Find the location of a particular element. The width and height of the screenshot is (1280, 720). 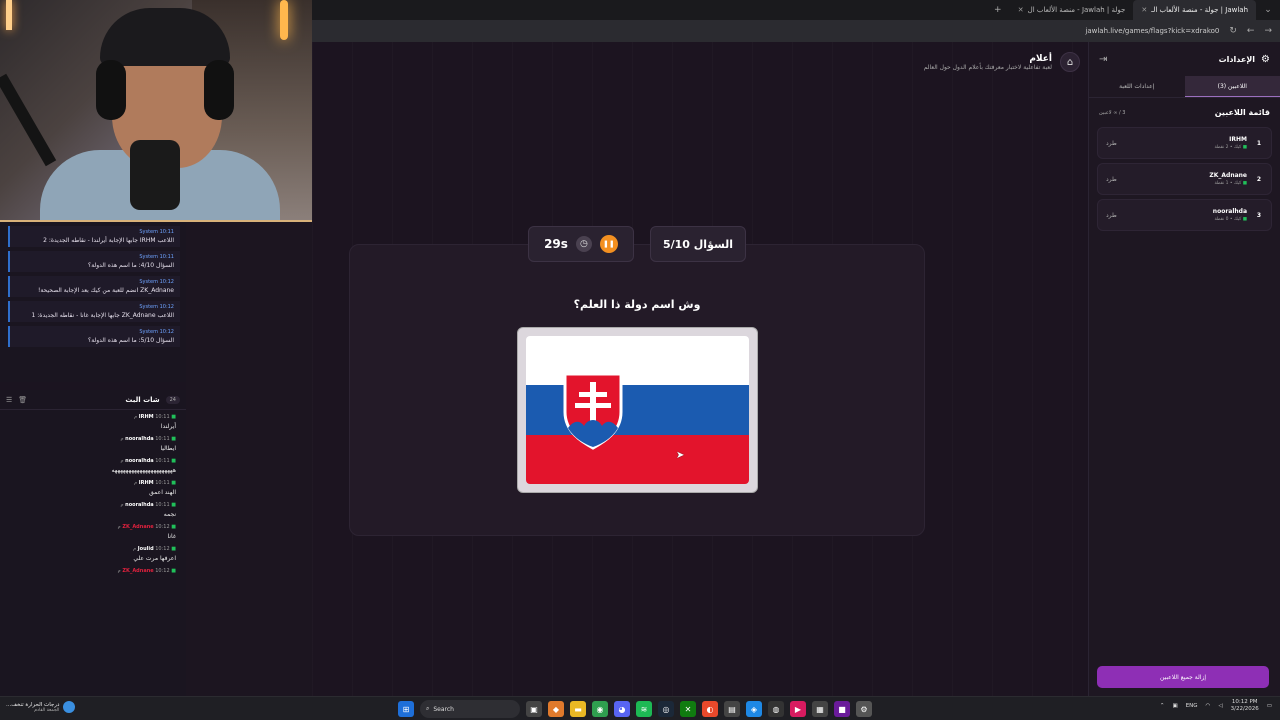

chat-message: ■ nooralhda 10:11 م ايطاليا is located at coordinates (93, 443).